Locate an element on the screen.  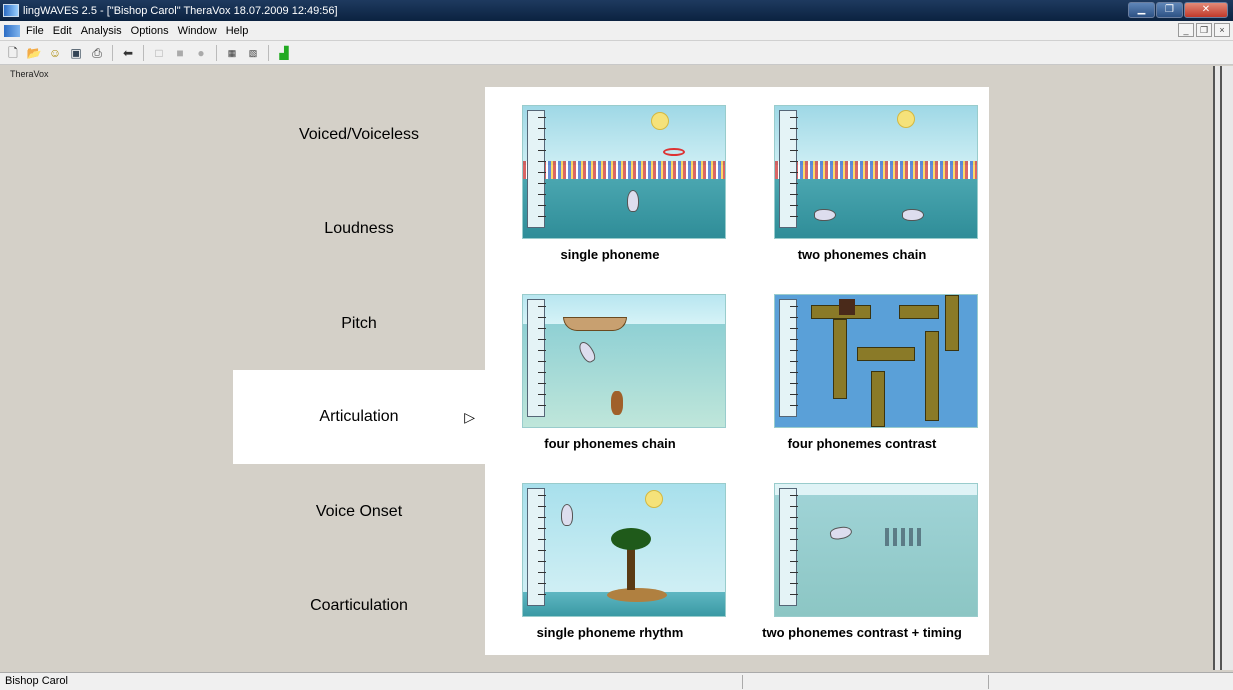
category-articulation: Articulation ▷ is located at coordinates (359, 417).